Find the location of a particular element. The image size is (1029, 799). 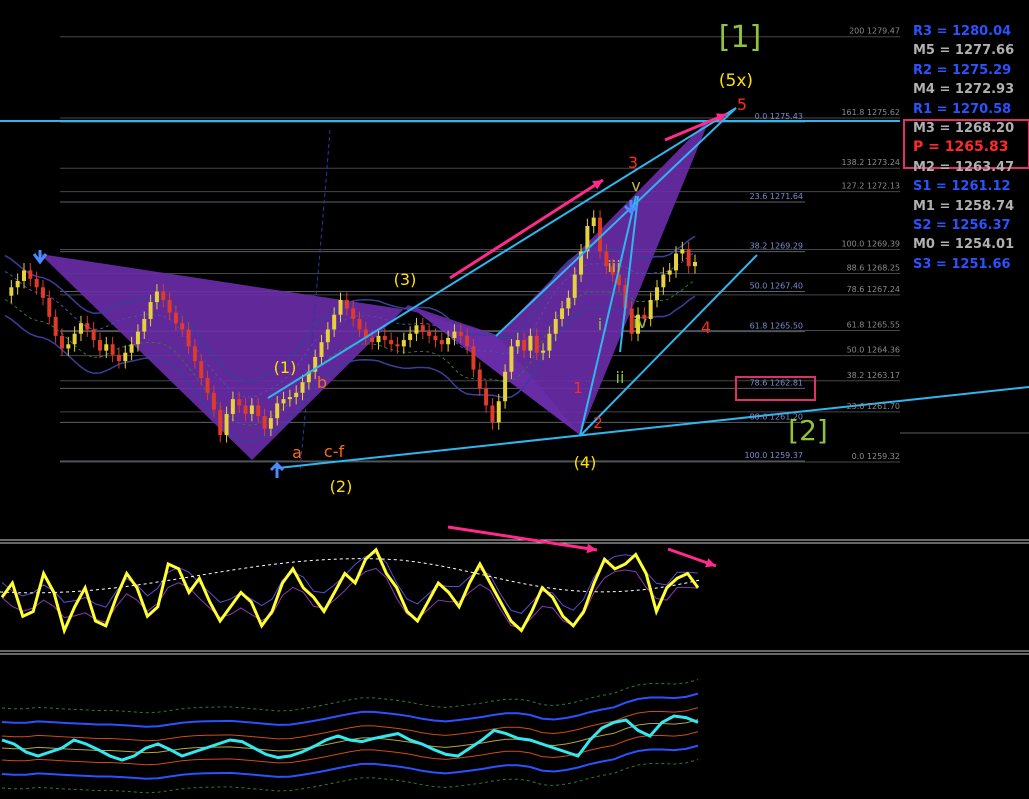

wave-label: [1] is located at coordinates (740, 37).